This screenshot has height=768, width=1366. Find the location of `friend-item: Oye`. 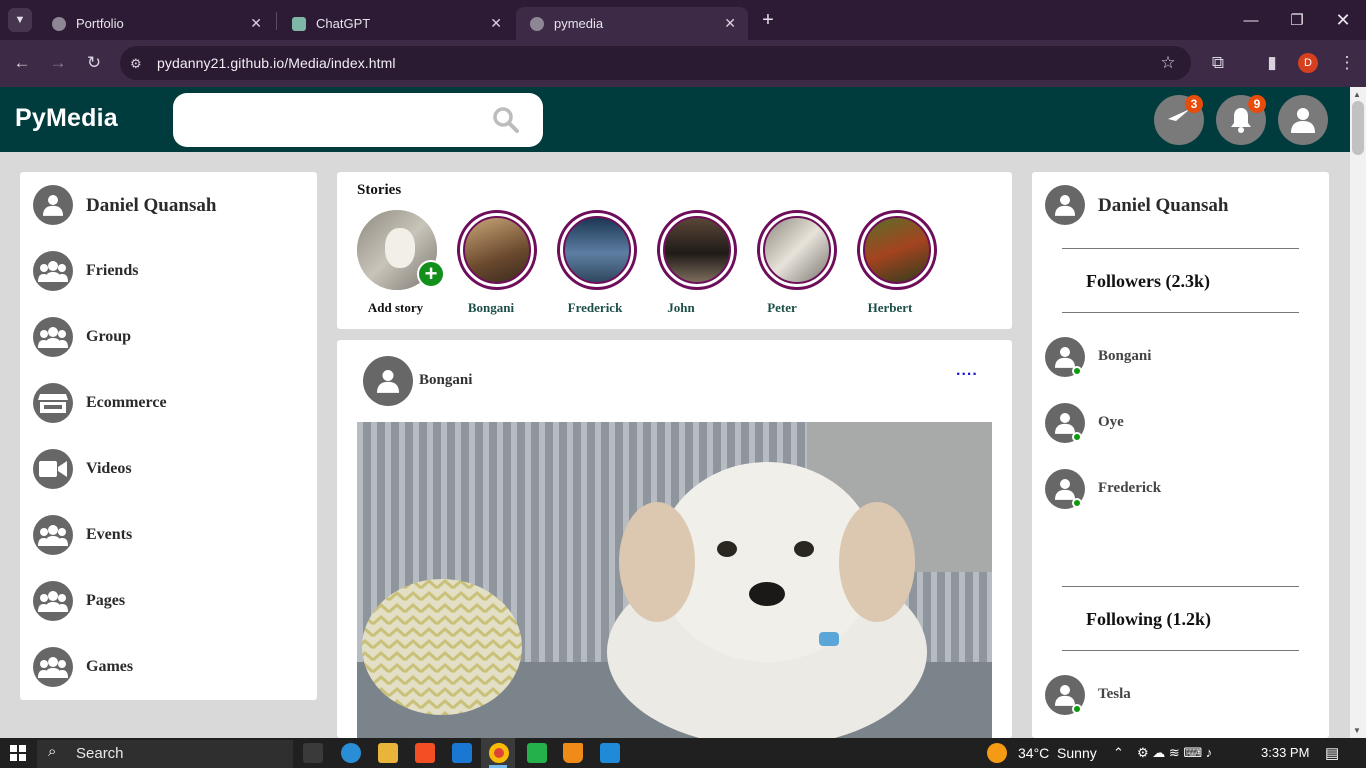

friend-item: Oye is located at coordinates (1175, 424).